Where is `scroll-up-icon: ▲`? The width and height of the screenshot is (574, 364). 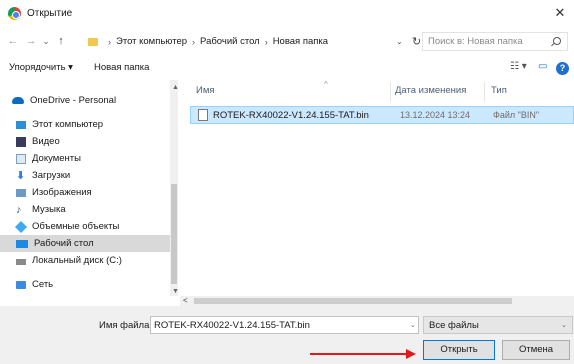 scroll-up-icon: ▲ is located at coordinates (175, 87).